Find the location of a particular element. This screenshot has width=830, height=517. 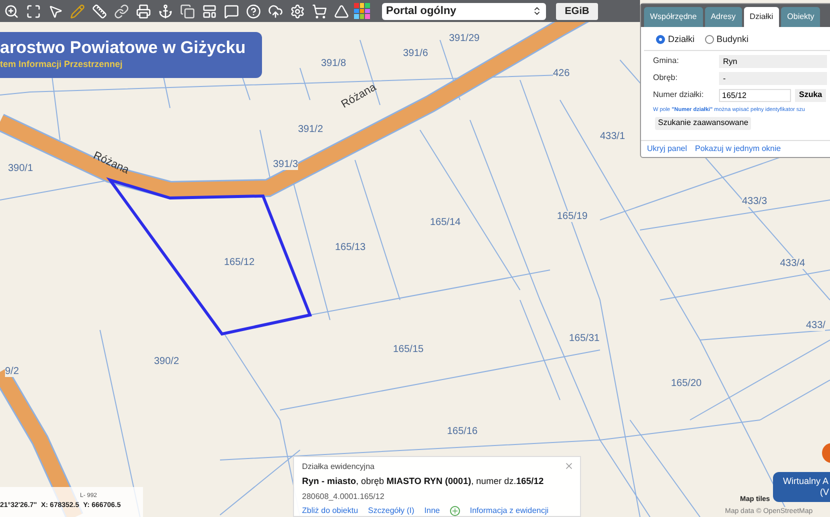

radio-label: Działki is located at coordinates (681, 39).